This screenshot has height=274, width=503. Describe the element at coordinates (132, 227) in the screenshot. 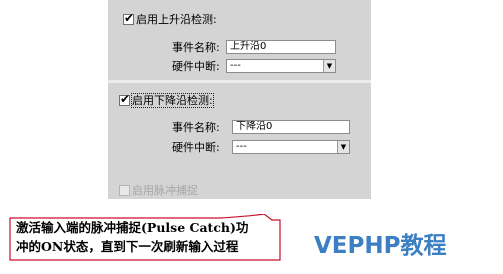

I see `callout-line-1: 激活输入端的脉冲捕捉(Pulse Catch)功` at that location.